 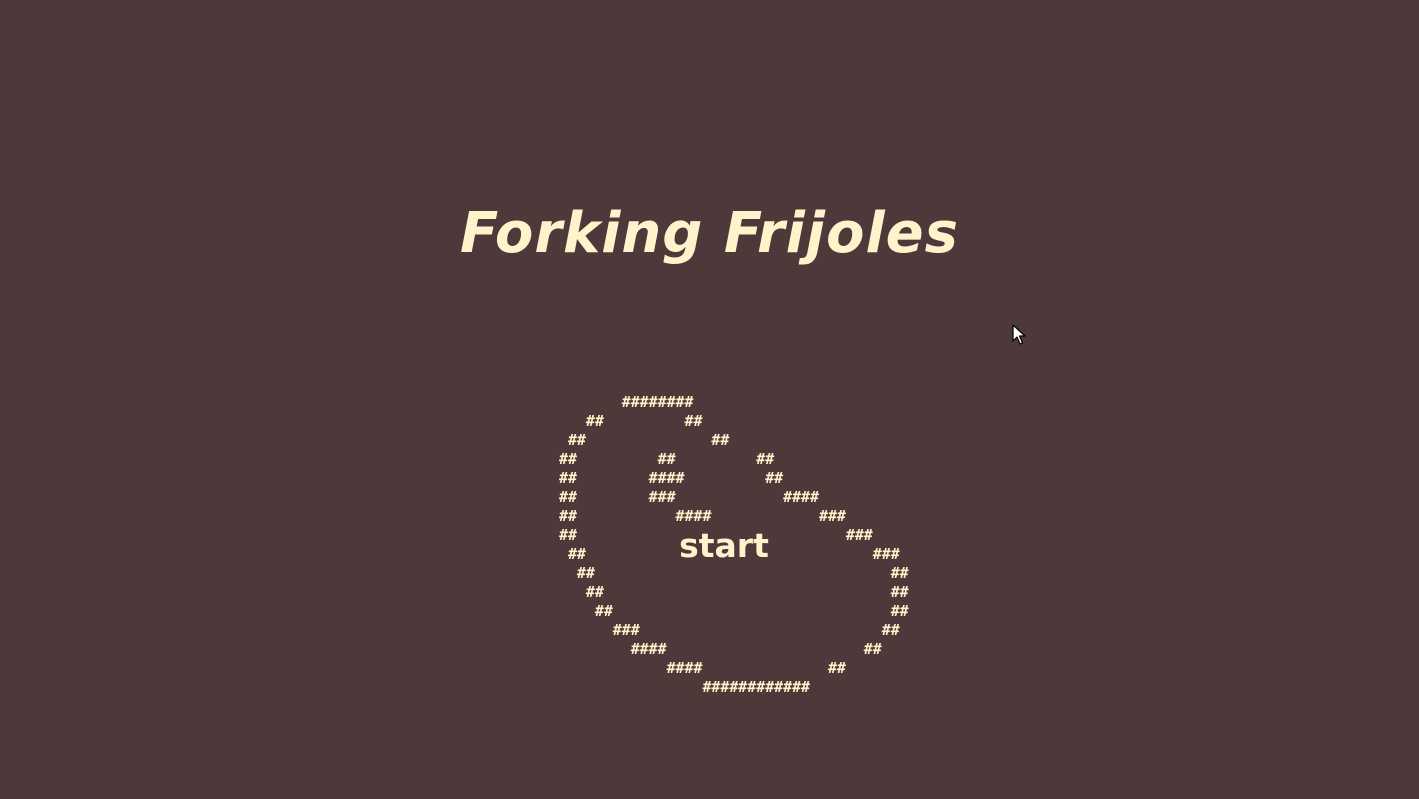 I want to click on game-title: Forking Frijoles, so click(x=709, y=233).